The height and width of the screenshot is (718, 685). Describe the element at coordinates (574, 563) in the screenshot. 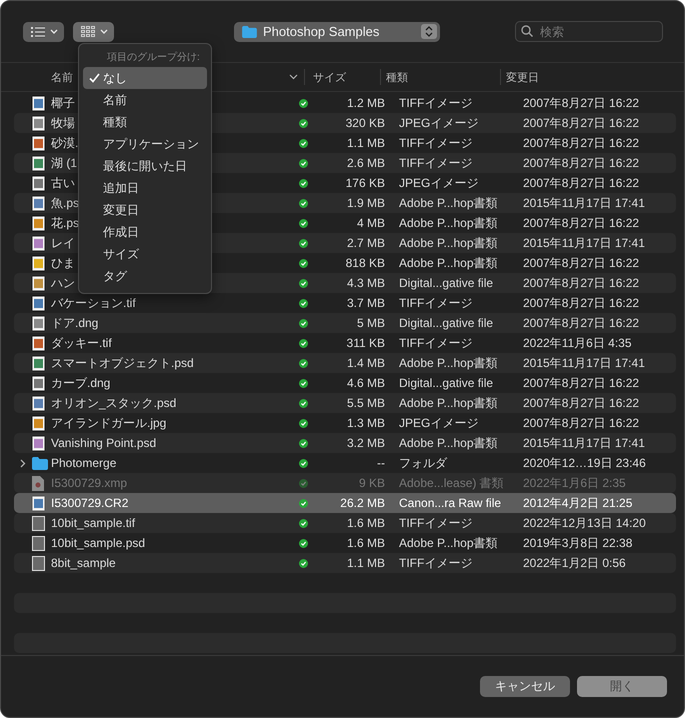

I see `modified-date: 2022年1月2日 0:56` at that location.